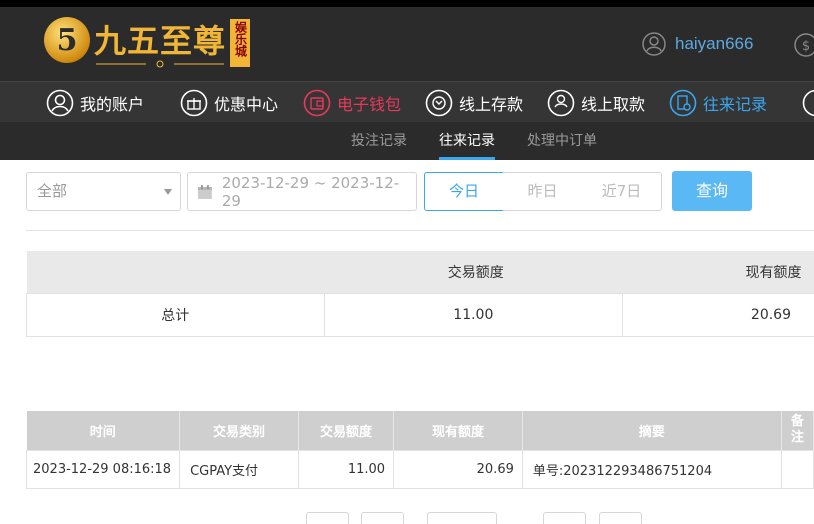 The width and height of the screenshot is (814, 524). What do you see at coordinates (562, 141) in the screenshot?
I see `tab-pending-orders: 处理中订单` at bounding box center [562, 141].